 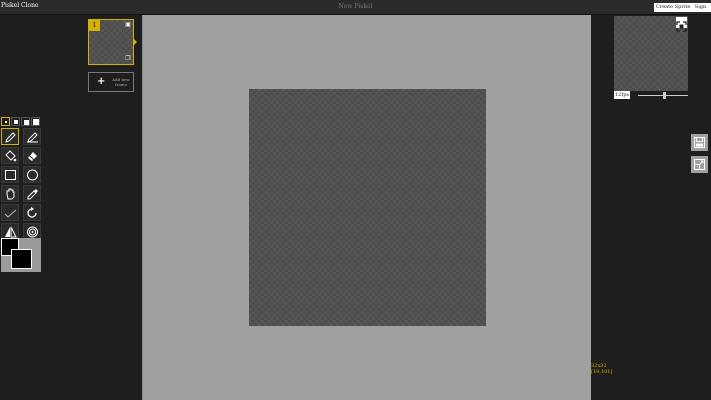 I want to click on resize-button, so click(x=699, y=164).